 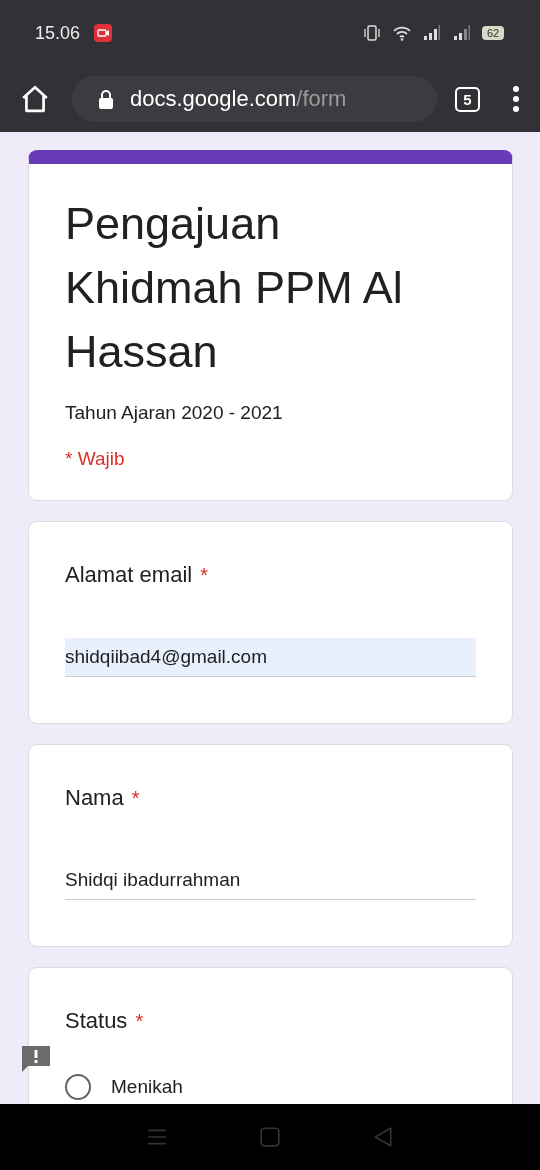 I want to click on address-bar: docs.google.com/form, so click(x=254, y=99).